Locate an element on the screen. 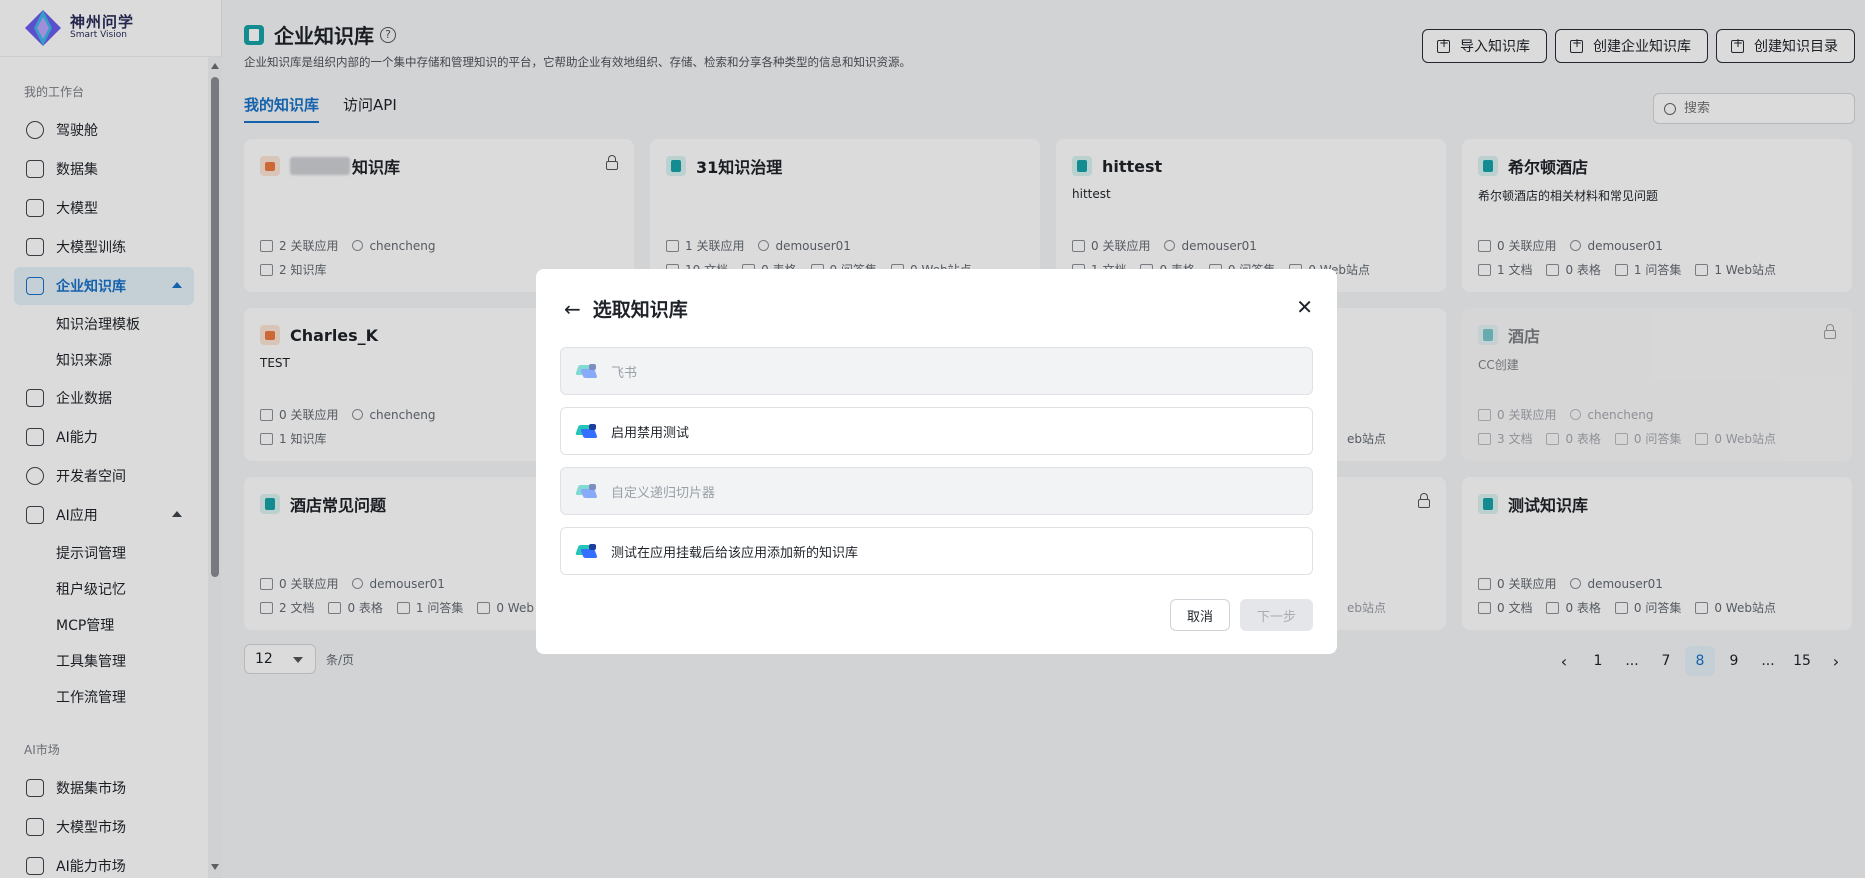 The image size is (1865, 878). kb-option-label: 飞书 is located at coordinates (624, 373).